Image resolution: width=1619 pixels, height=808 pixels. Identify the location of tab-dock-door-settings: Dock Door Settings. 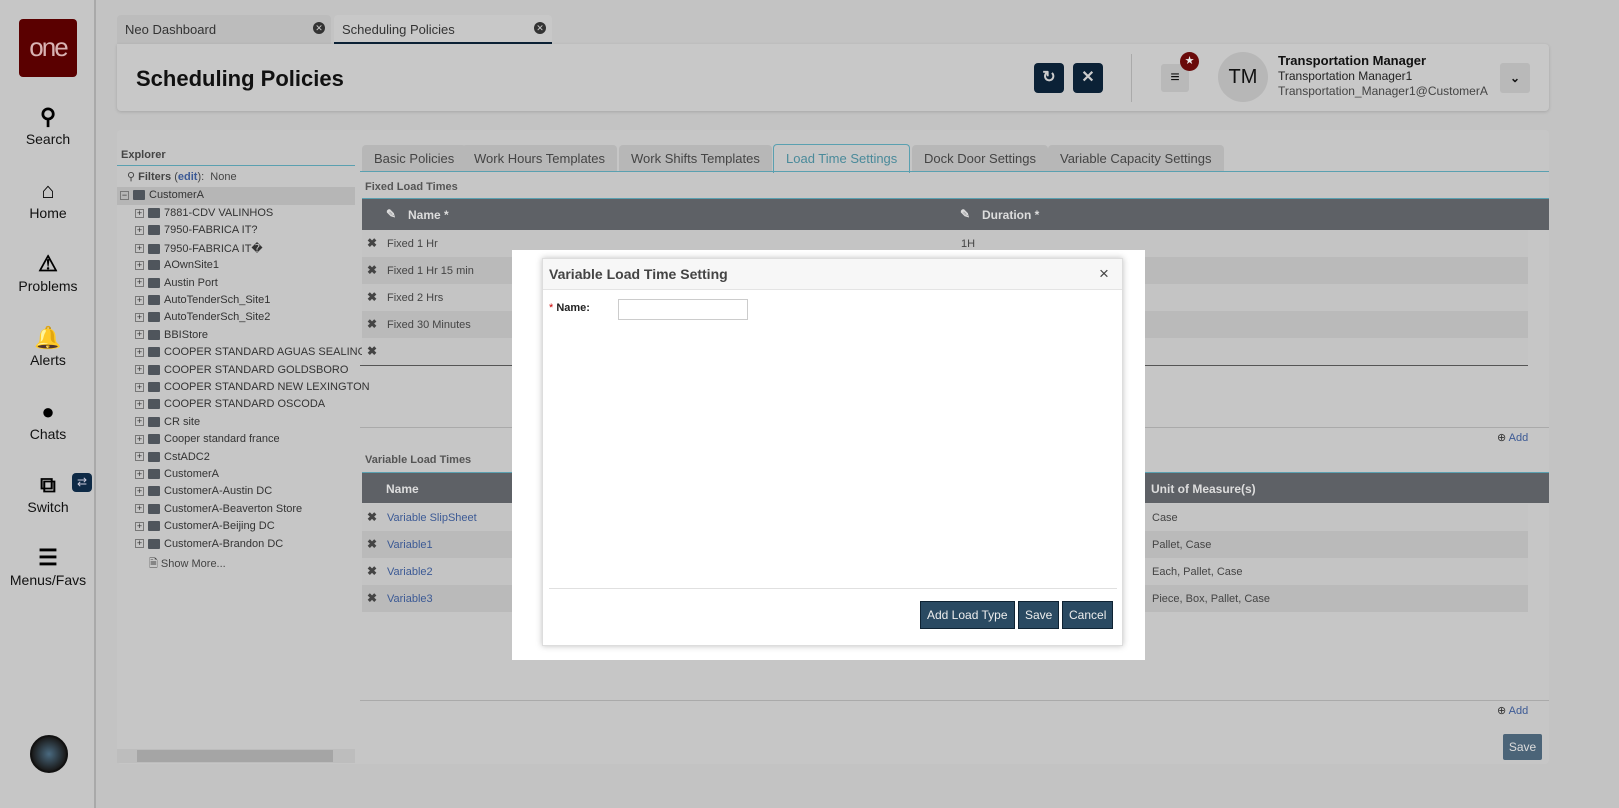
(980, 158).